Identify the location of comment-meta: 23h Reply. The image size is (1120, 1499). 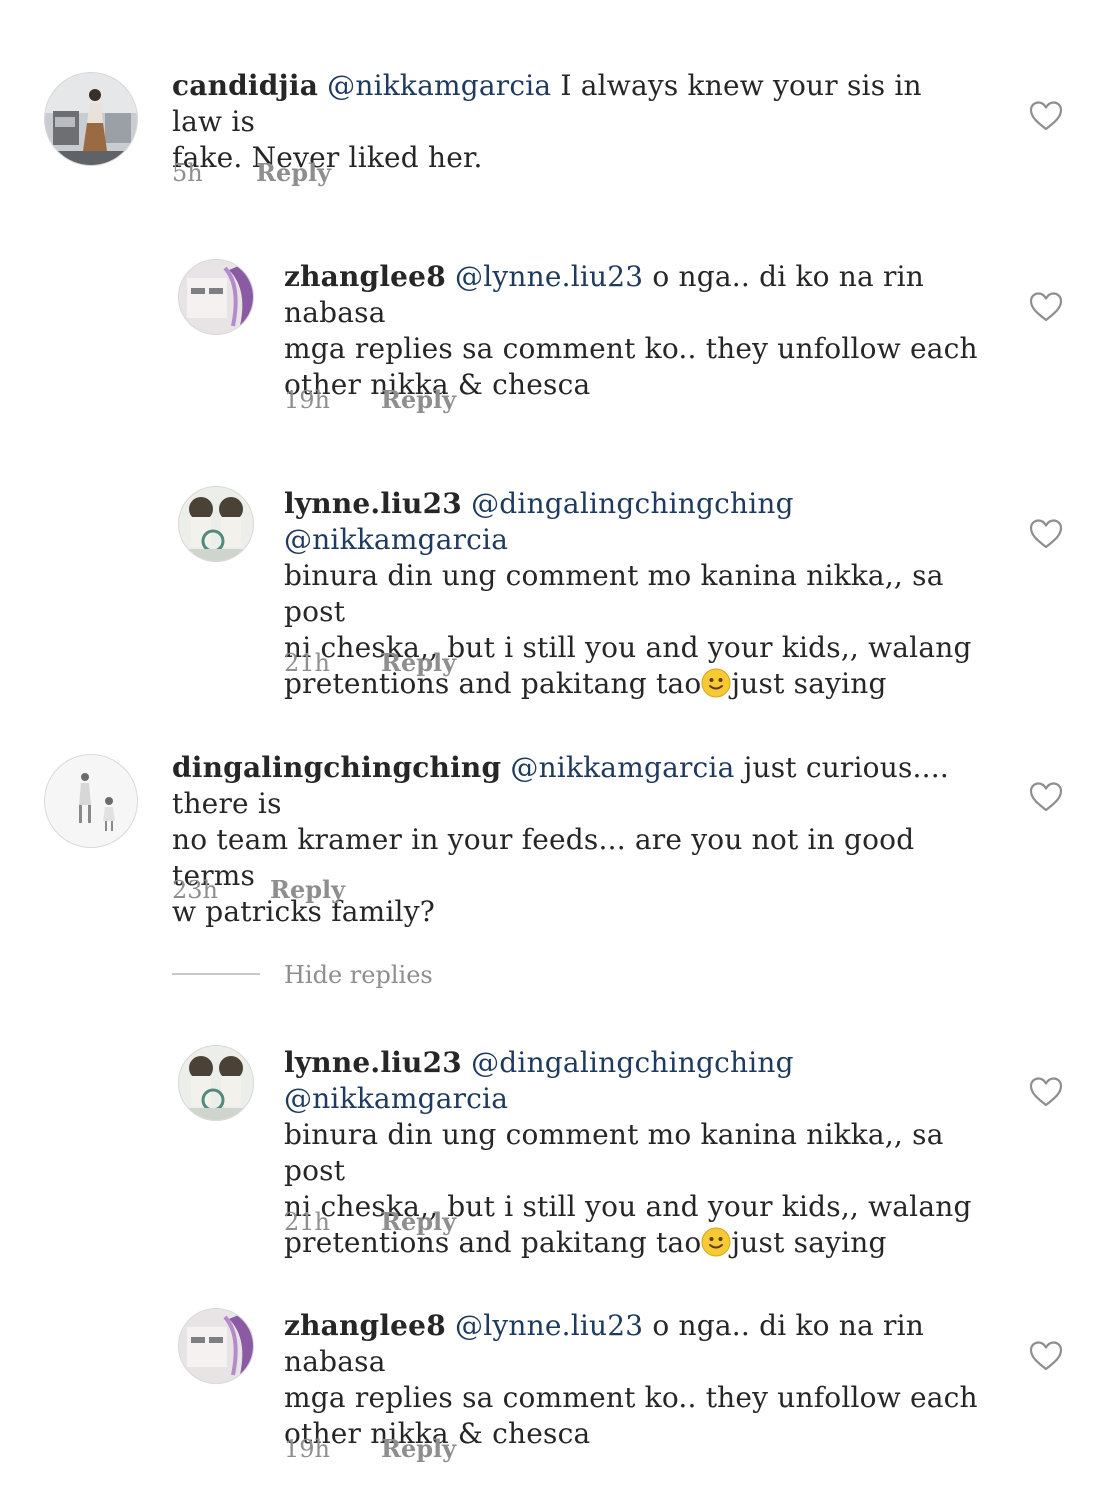
(322, 890).